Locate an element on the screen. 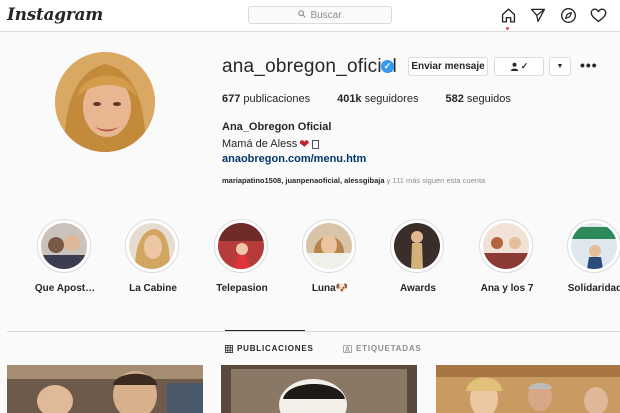  profile-username: ana_obregon_oficial is located at coordinates (309, 66).